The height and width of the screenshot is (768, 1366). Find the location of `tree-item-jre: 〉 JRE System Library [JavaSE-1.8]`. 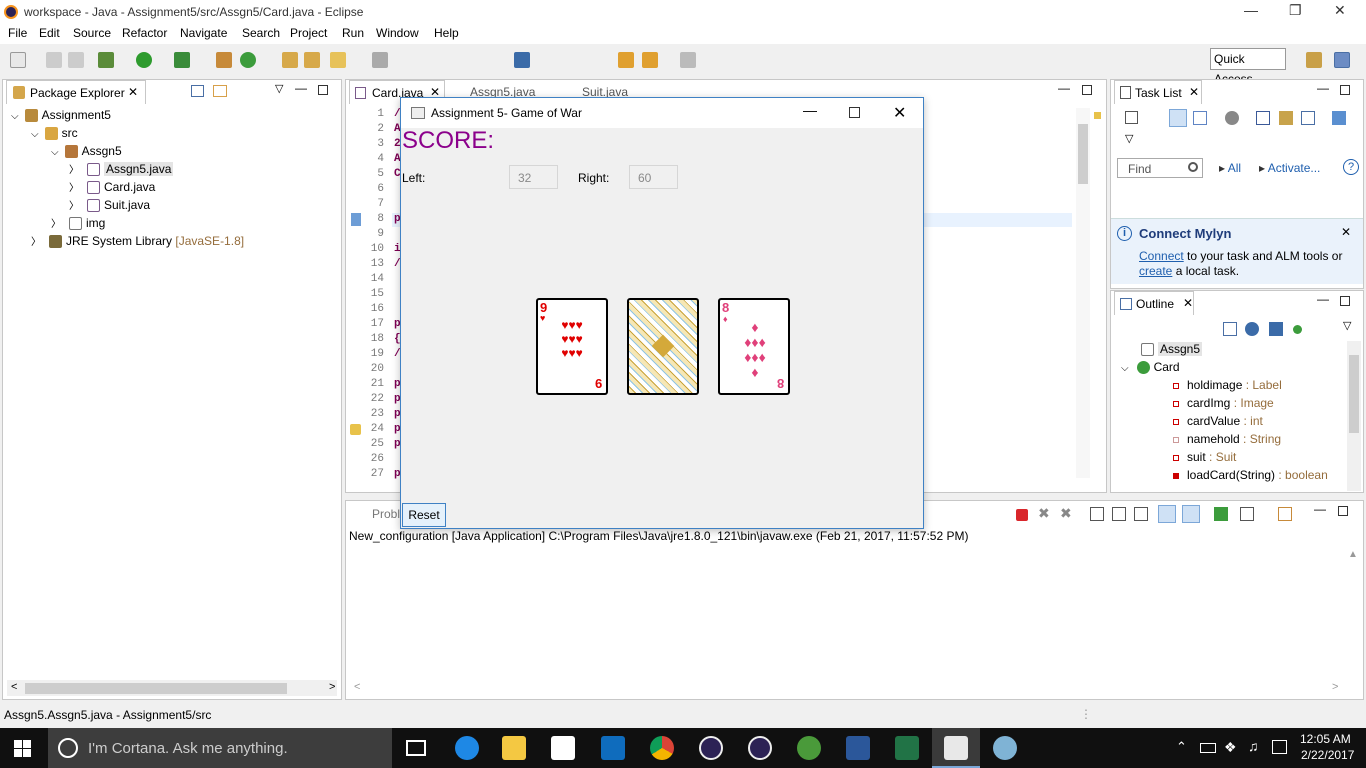

tree-item-jre: 〉 JRE System Library [JavaSE-1.8] is located at coordinates (137, 241).